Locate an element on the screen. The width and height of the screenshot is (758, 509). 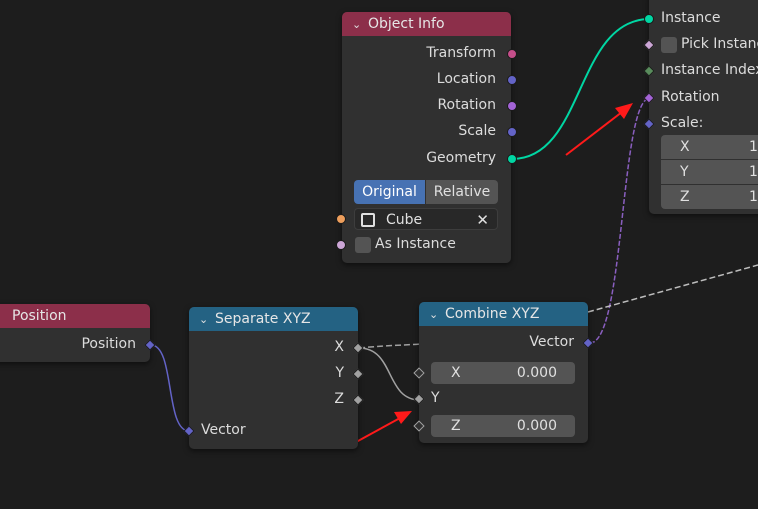
separate-y-label: Y is located at coordinates (339, 373).